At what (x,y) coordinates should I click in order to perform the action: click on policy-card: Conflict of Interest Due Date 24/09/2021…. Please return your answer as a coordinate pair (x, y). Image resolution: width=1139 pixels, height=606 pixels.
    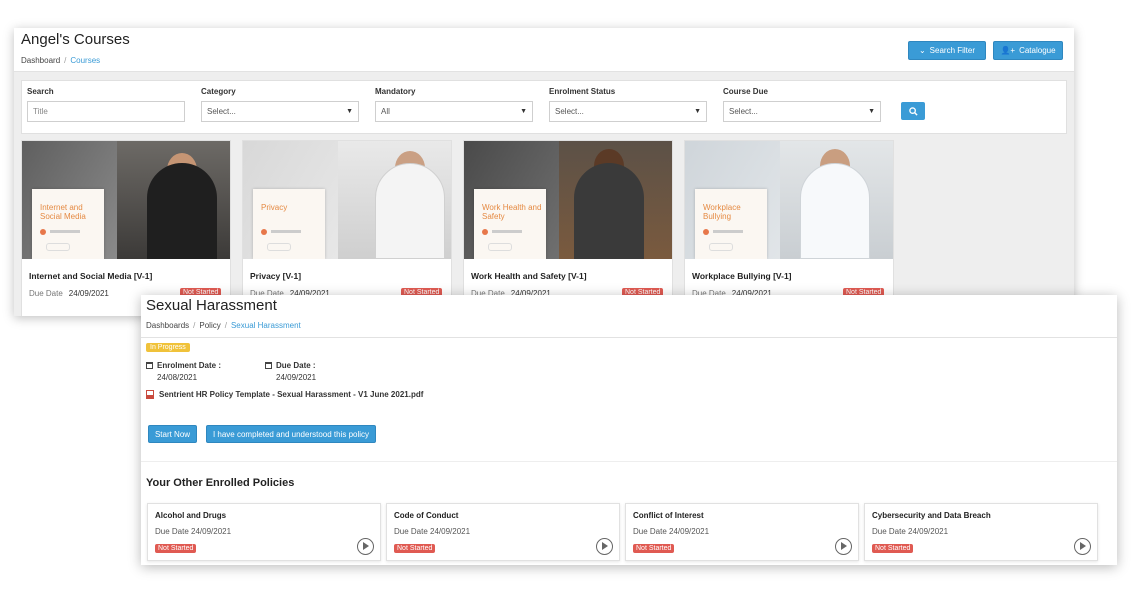
    Looking at the image, I should click on (742, 532).